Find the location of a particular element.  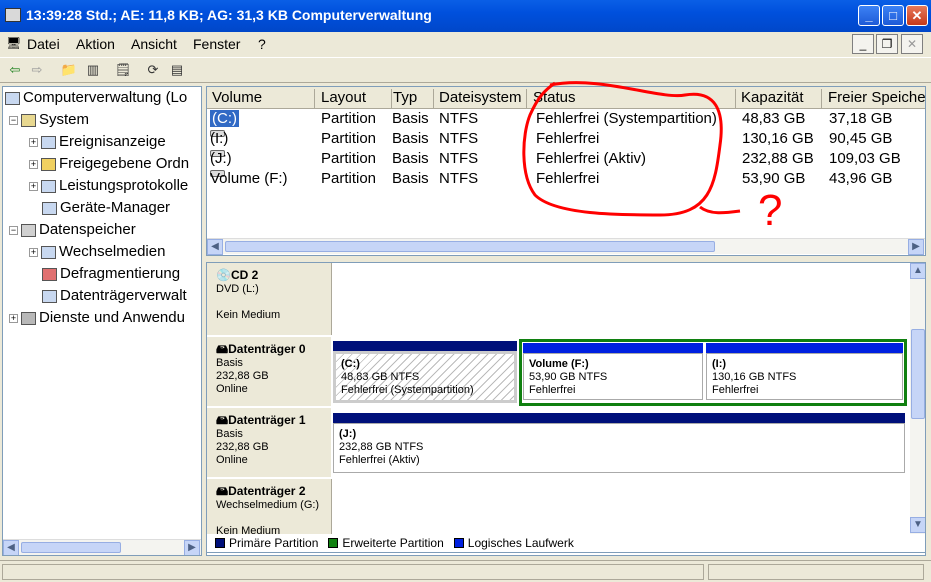

disk-type: DVD (L:) is located at coordinates (237, 289).